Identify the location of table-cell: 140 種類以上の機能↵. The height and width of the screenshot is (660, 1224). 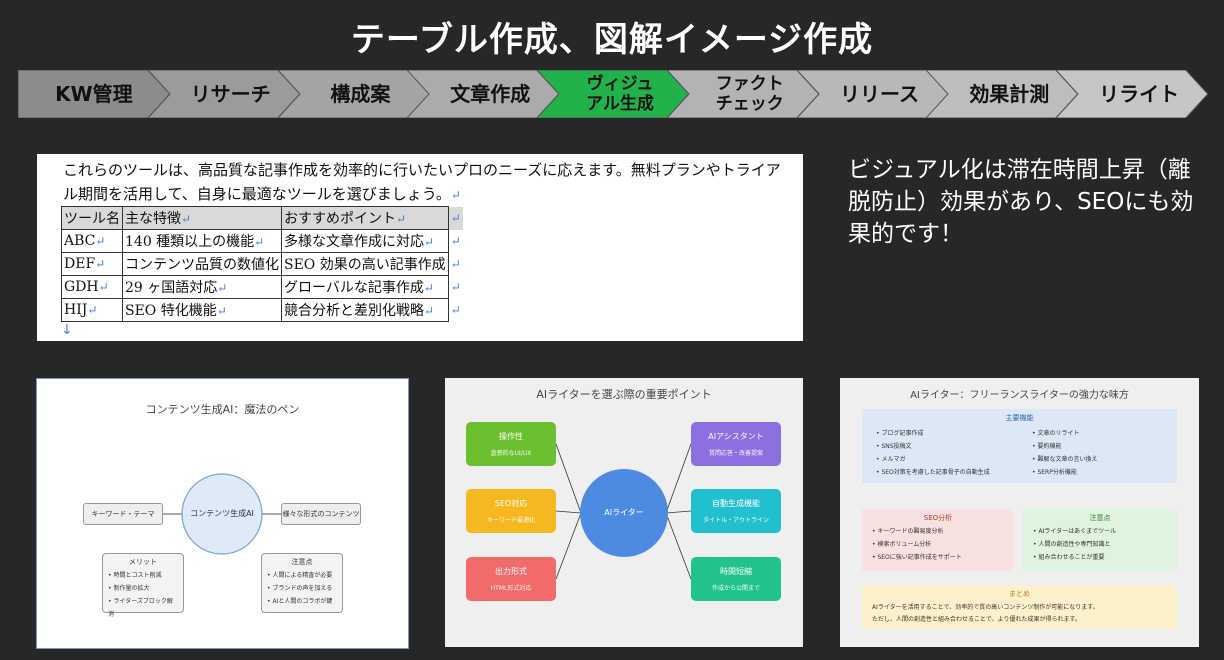
(202, 241).